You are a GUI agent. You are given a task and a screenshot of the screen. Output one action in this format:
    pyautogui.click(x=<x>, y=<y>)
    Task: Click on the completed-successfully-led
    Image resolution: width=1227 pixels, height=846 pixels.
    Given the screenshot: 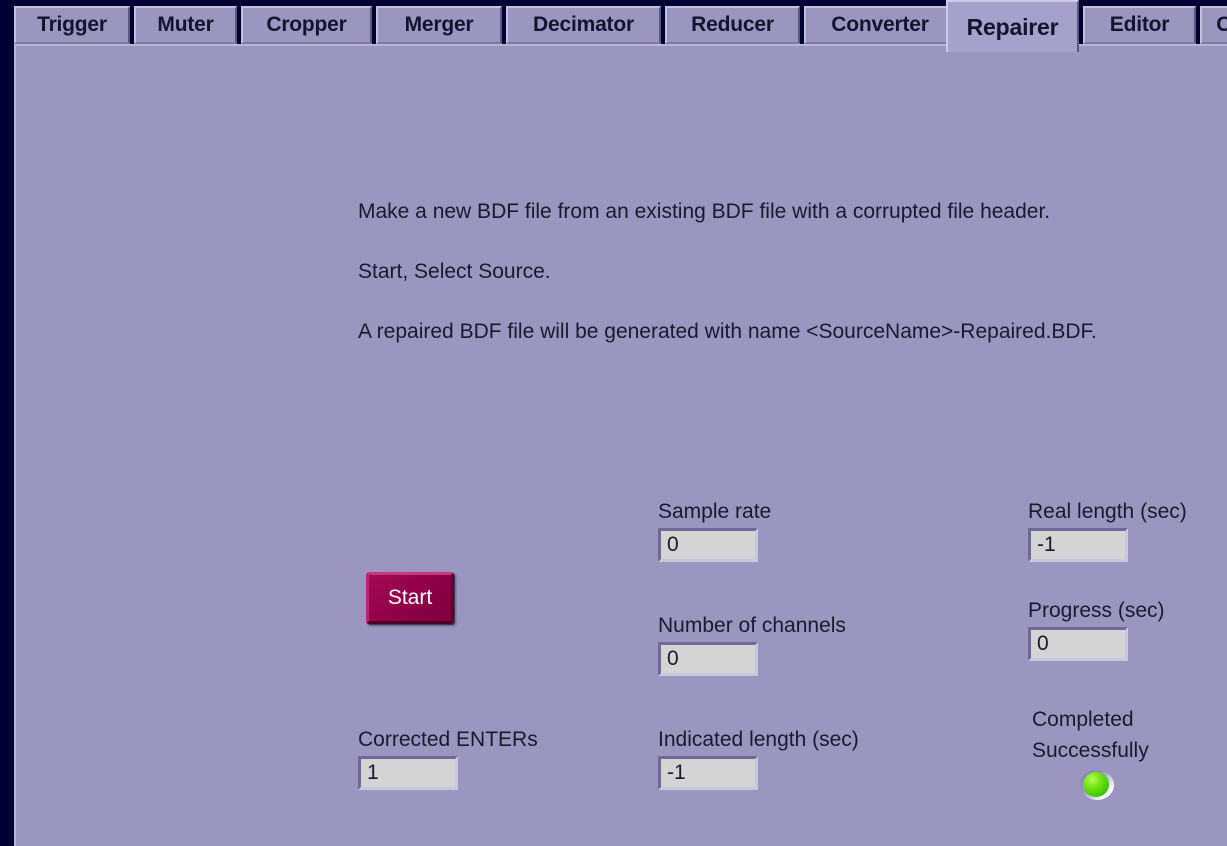 What is the action you would take?
    pyautogui.click(x=1097, y=785)
    